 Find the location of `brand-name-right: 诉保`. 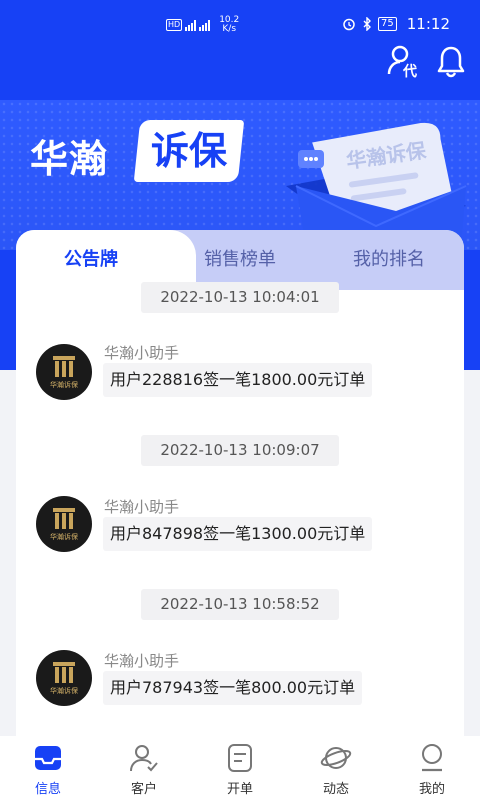

brand-name-right: 诉保 is located at coordinates (188, 151).